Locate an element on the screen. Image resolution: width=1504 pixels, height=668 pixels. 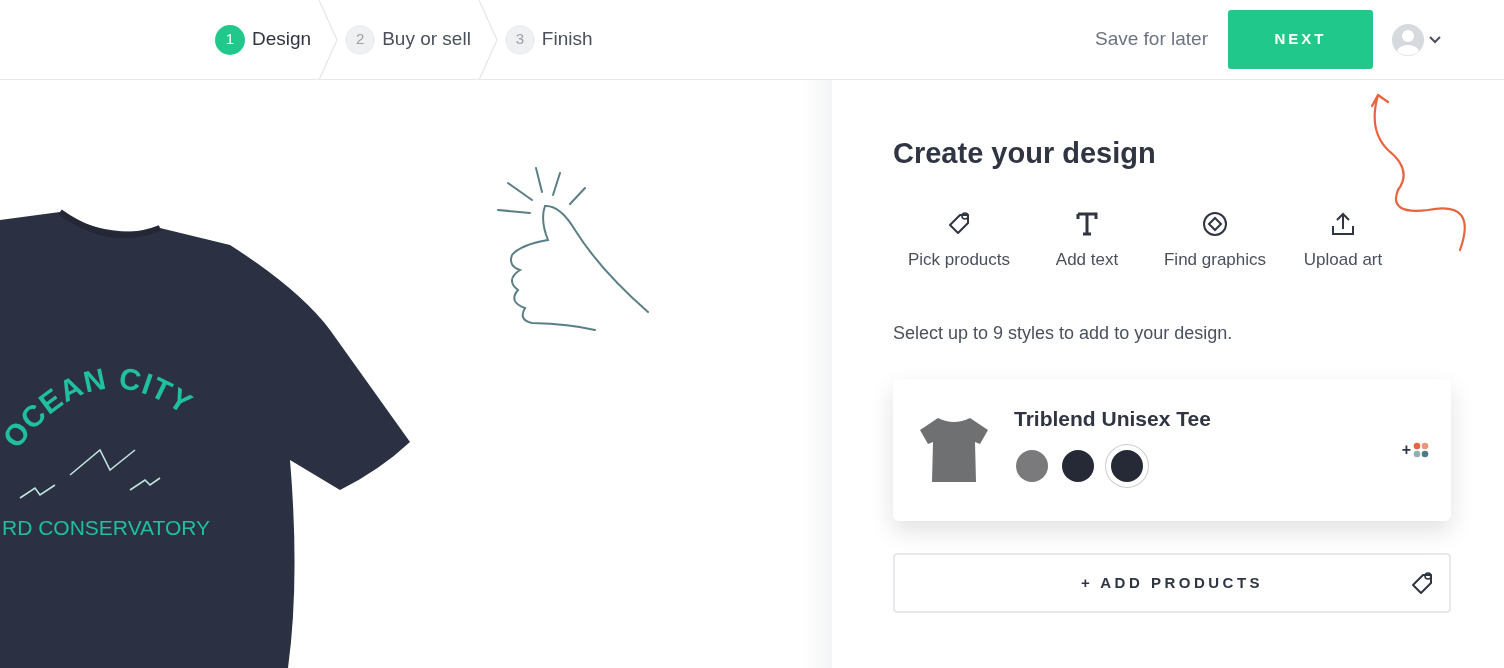
step-label: Buy or sell is located at coordinates (426, 39).